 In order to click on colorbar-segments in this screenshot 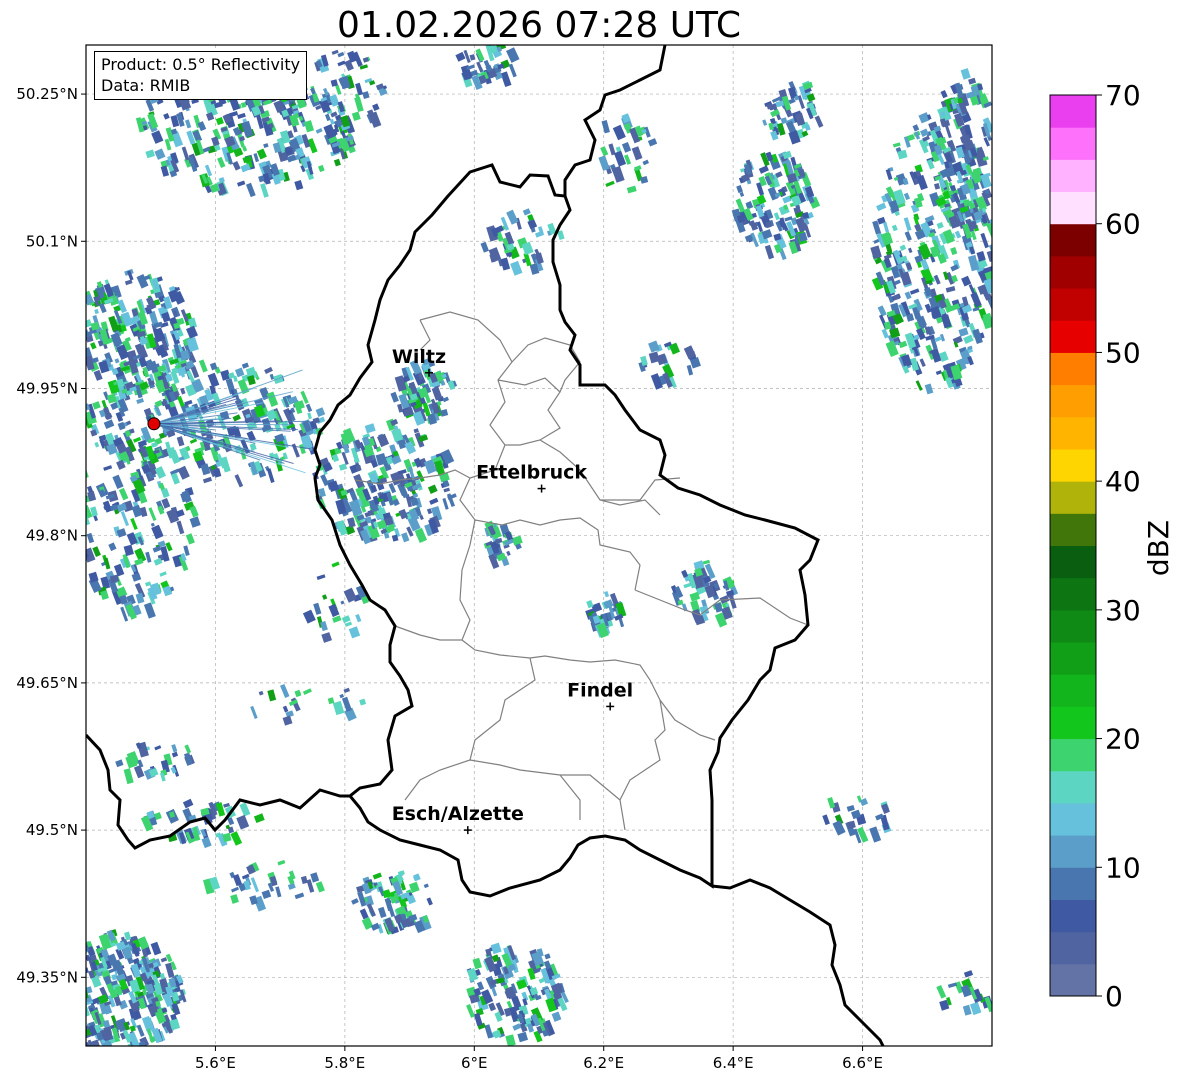, I will do `click(1073, 546)`.